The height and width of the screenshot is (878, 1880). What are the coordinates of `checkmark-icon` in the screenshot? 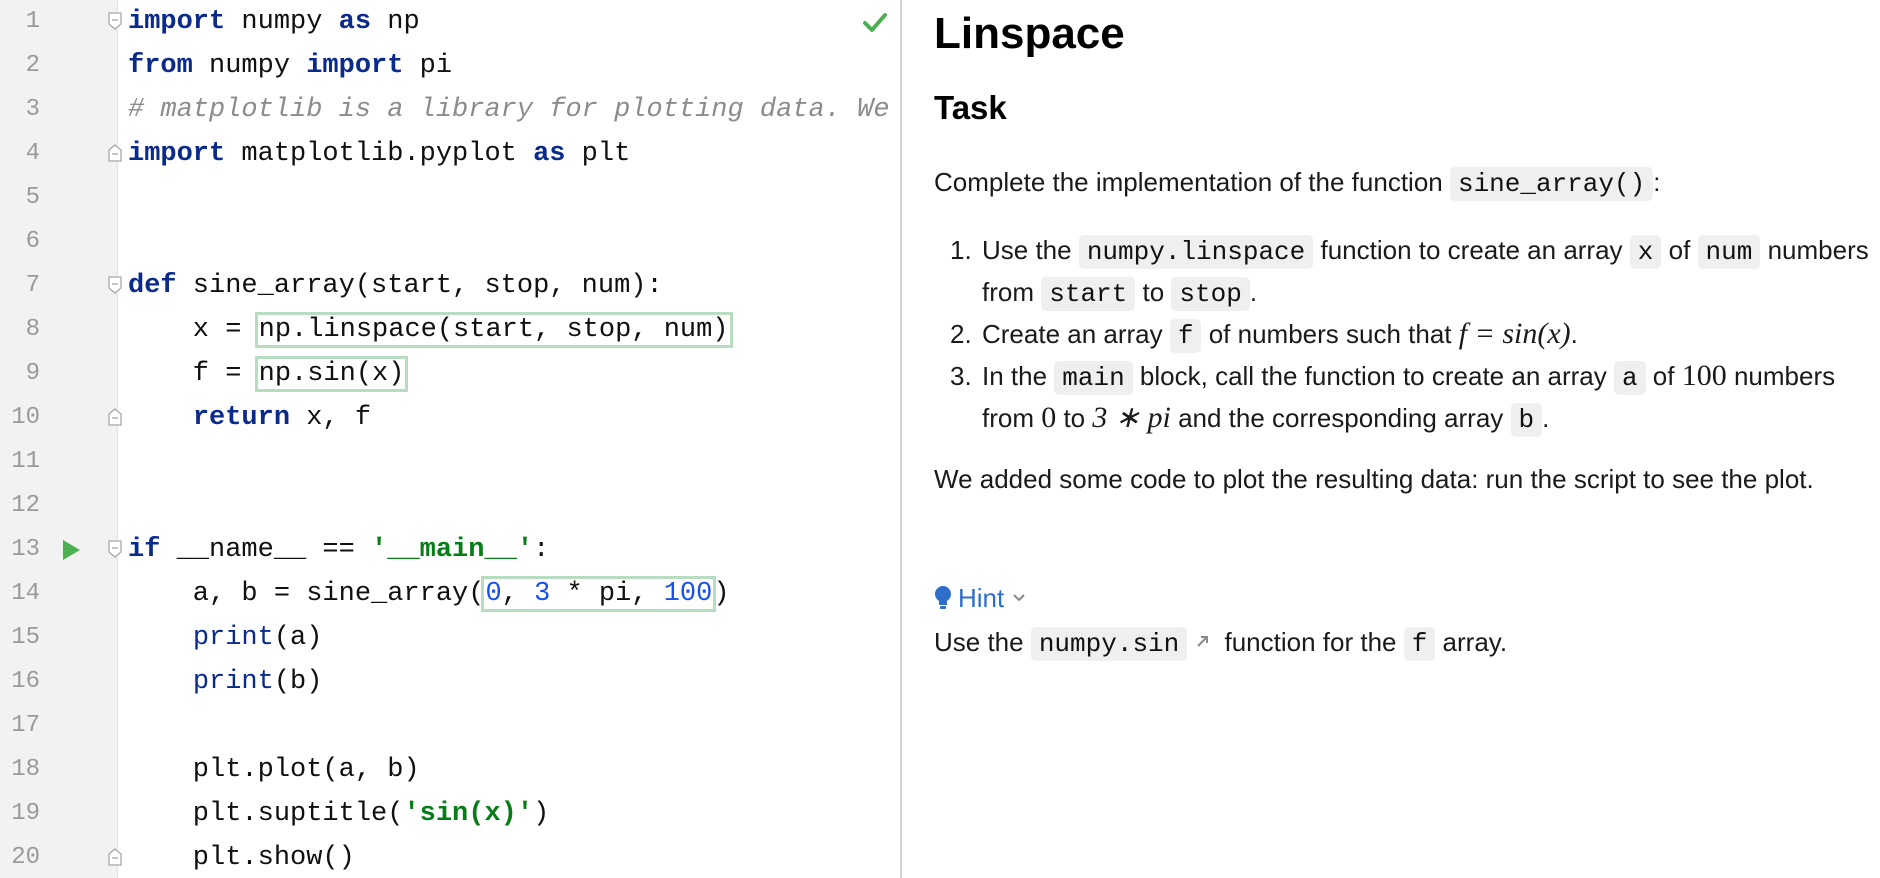 It's located at (875, 22).